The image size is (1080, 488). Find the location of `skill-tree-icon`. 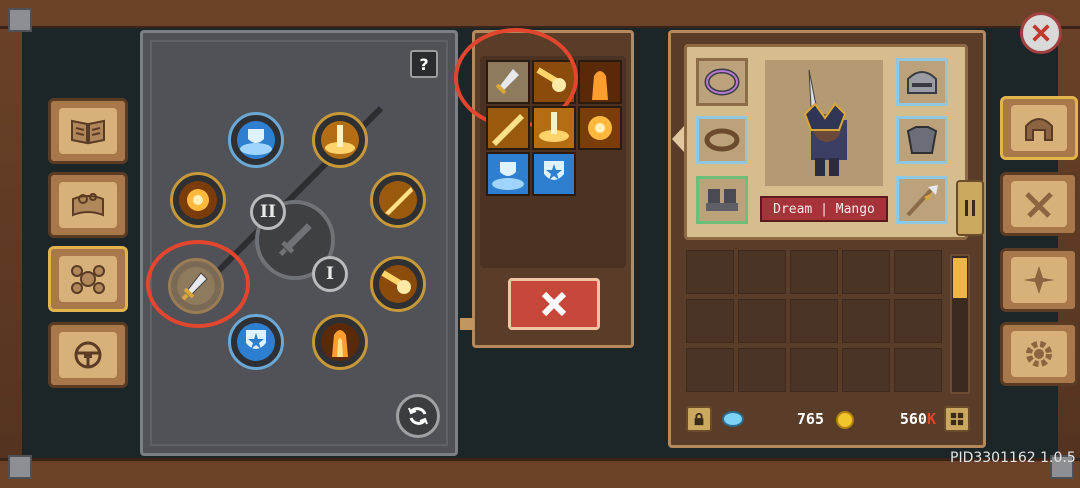

skill-tree-icon is located at coordinates (88, 279).